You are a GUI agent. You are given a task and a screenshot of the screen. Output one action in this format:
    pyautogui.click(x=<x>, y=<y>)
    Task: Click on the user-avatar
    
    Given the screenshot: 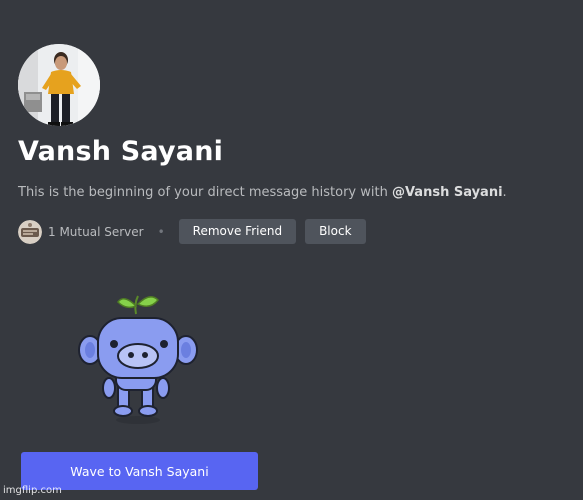 What is the action you would take?
    pyautogui.click(x=59, y=85)
    